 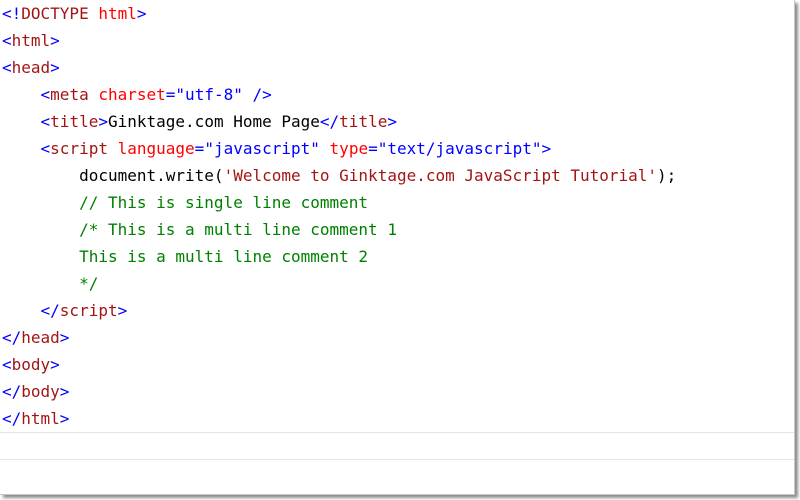 I want to click on code-line: <body>, so click(x=339, y=364).